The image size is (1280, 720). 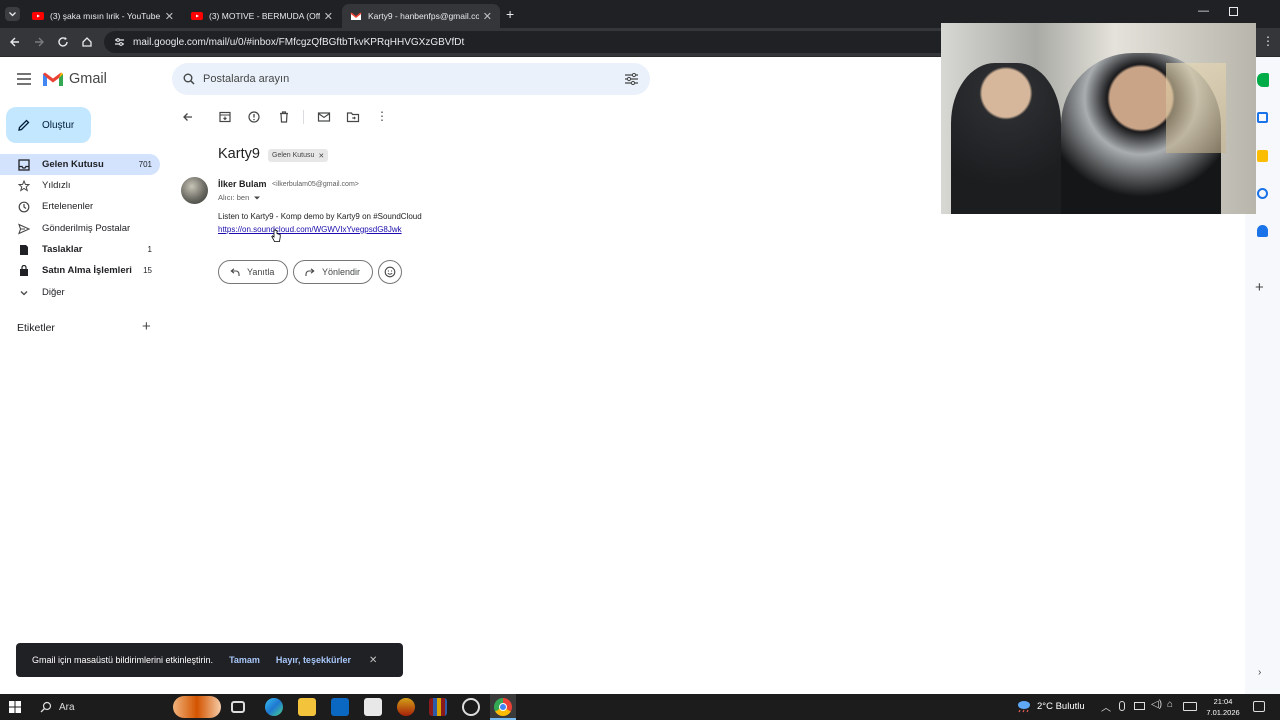 I want to click on star-icon, so click(x=24, y=185).